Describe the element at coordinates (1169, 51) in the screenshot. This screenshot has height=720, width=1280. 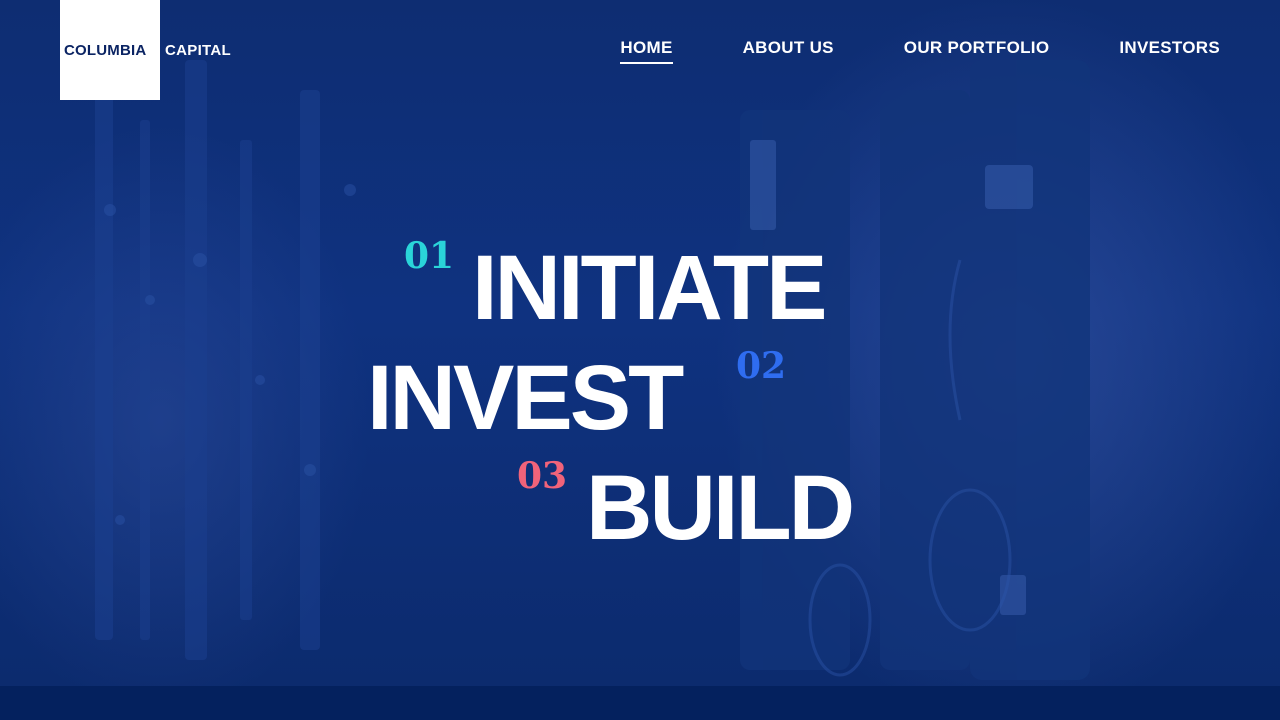
I see `nav-item-investors: INVESTORS` at that location.